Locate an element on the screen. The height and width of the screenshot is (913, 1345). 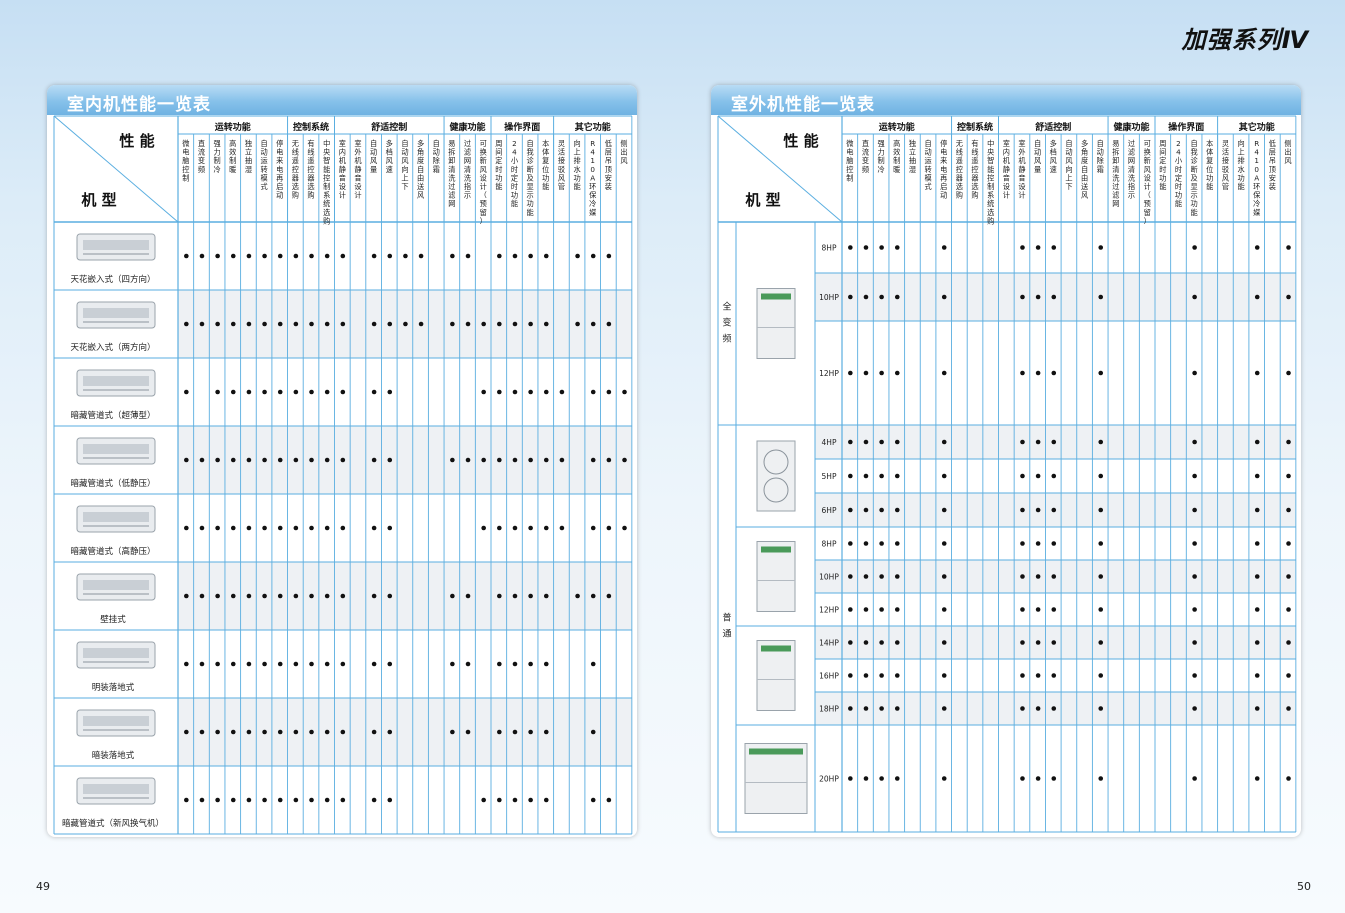
outdoor-hp-label: 10HP is located at coordinates (829, 297).